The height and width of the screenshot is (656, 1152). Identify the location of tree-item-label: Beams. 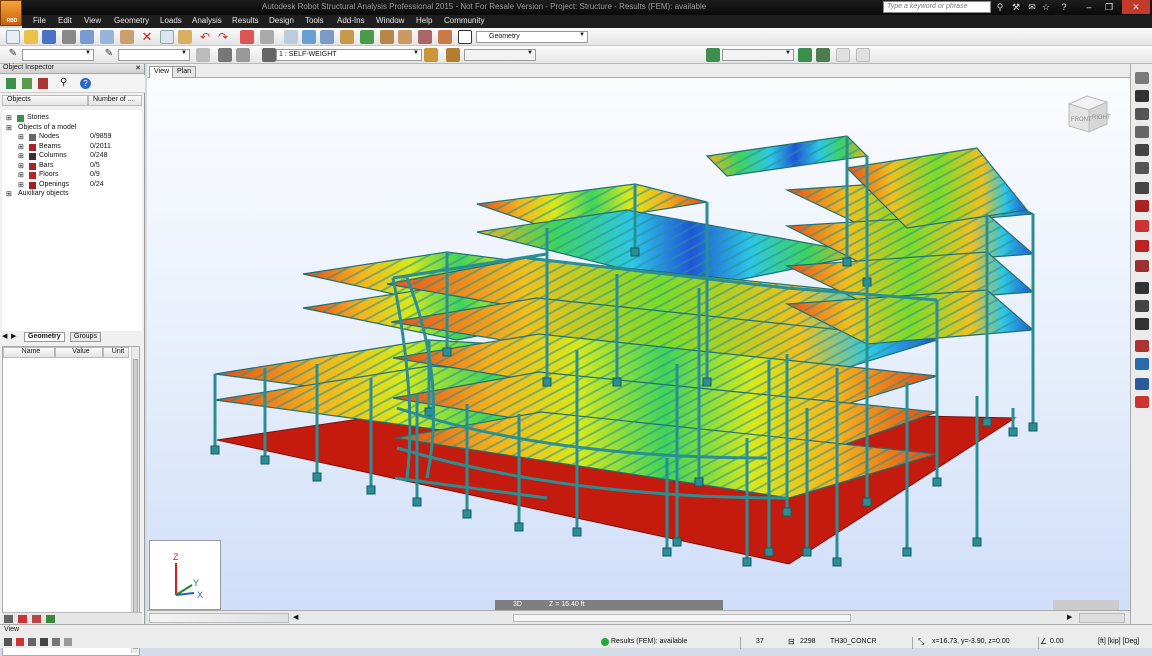
(50, 146).